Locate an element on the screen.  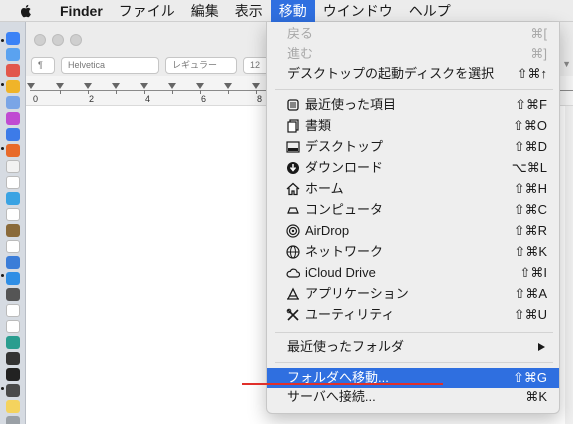
chevron-down-icon: ▼ is located at coordinates (566, 64).